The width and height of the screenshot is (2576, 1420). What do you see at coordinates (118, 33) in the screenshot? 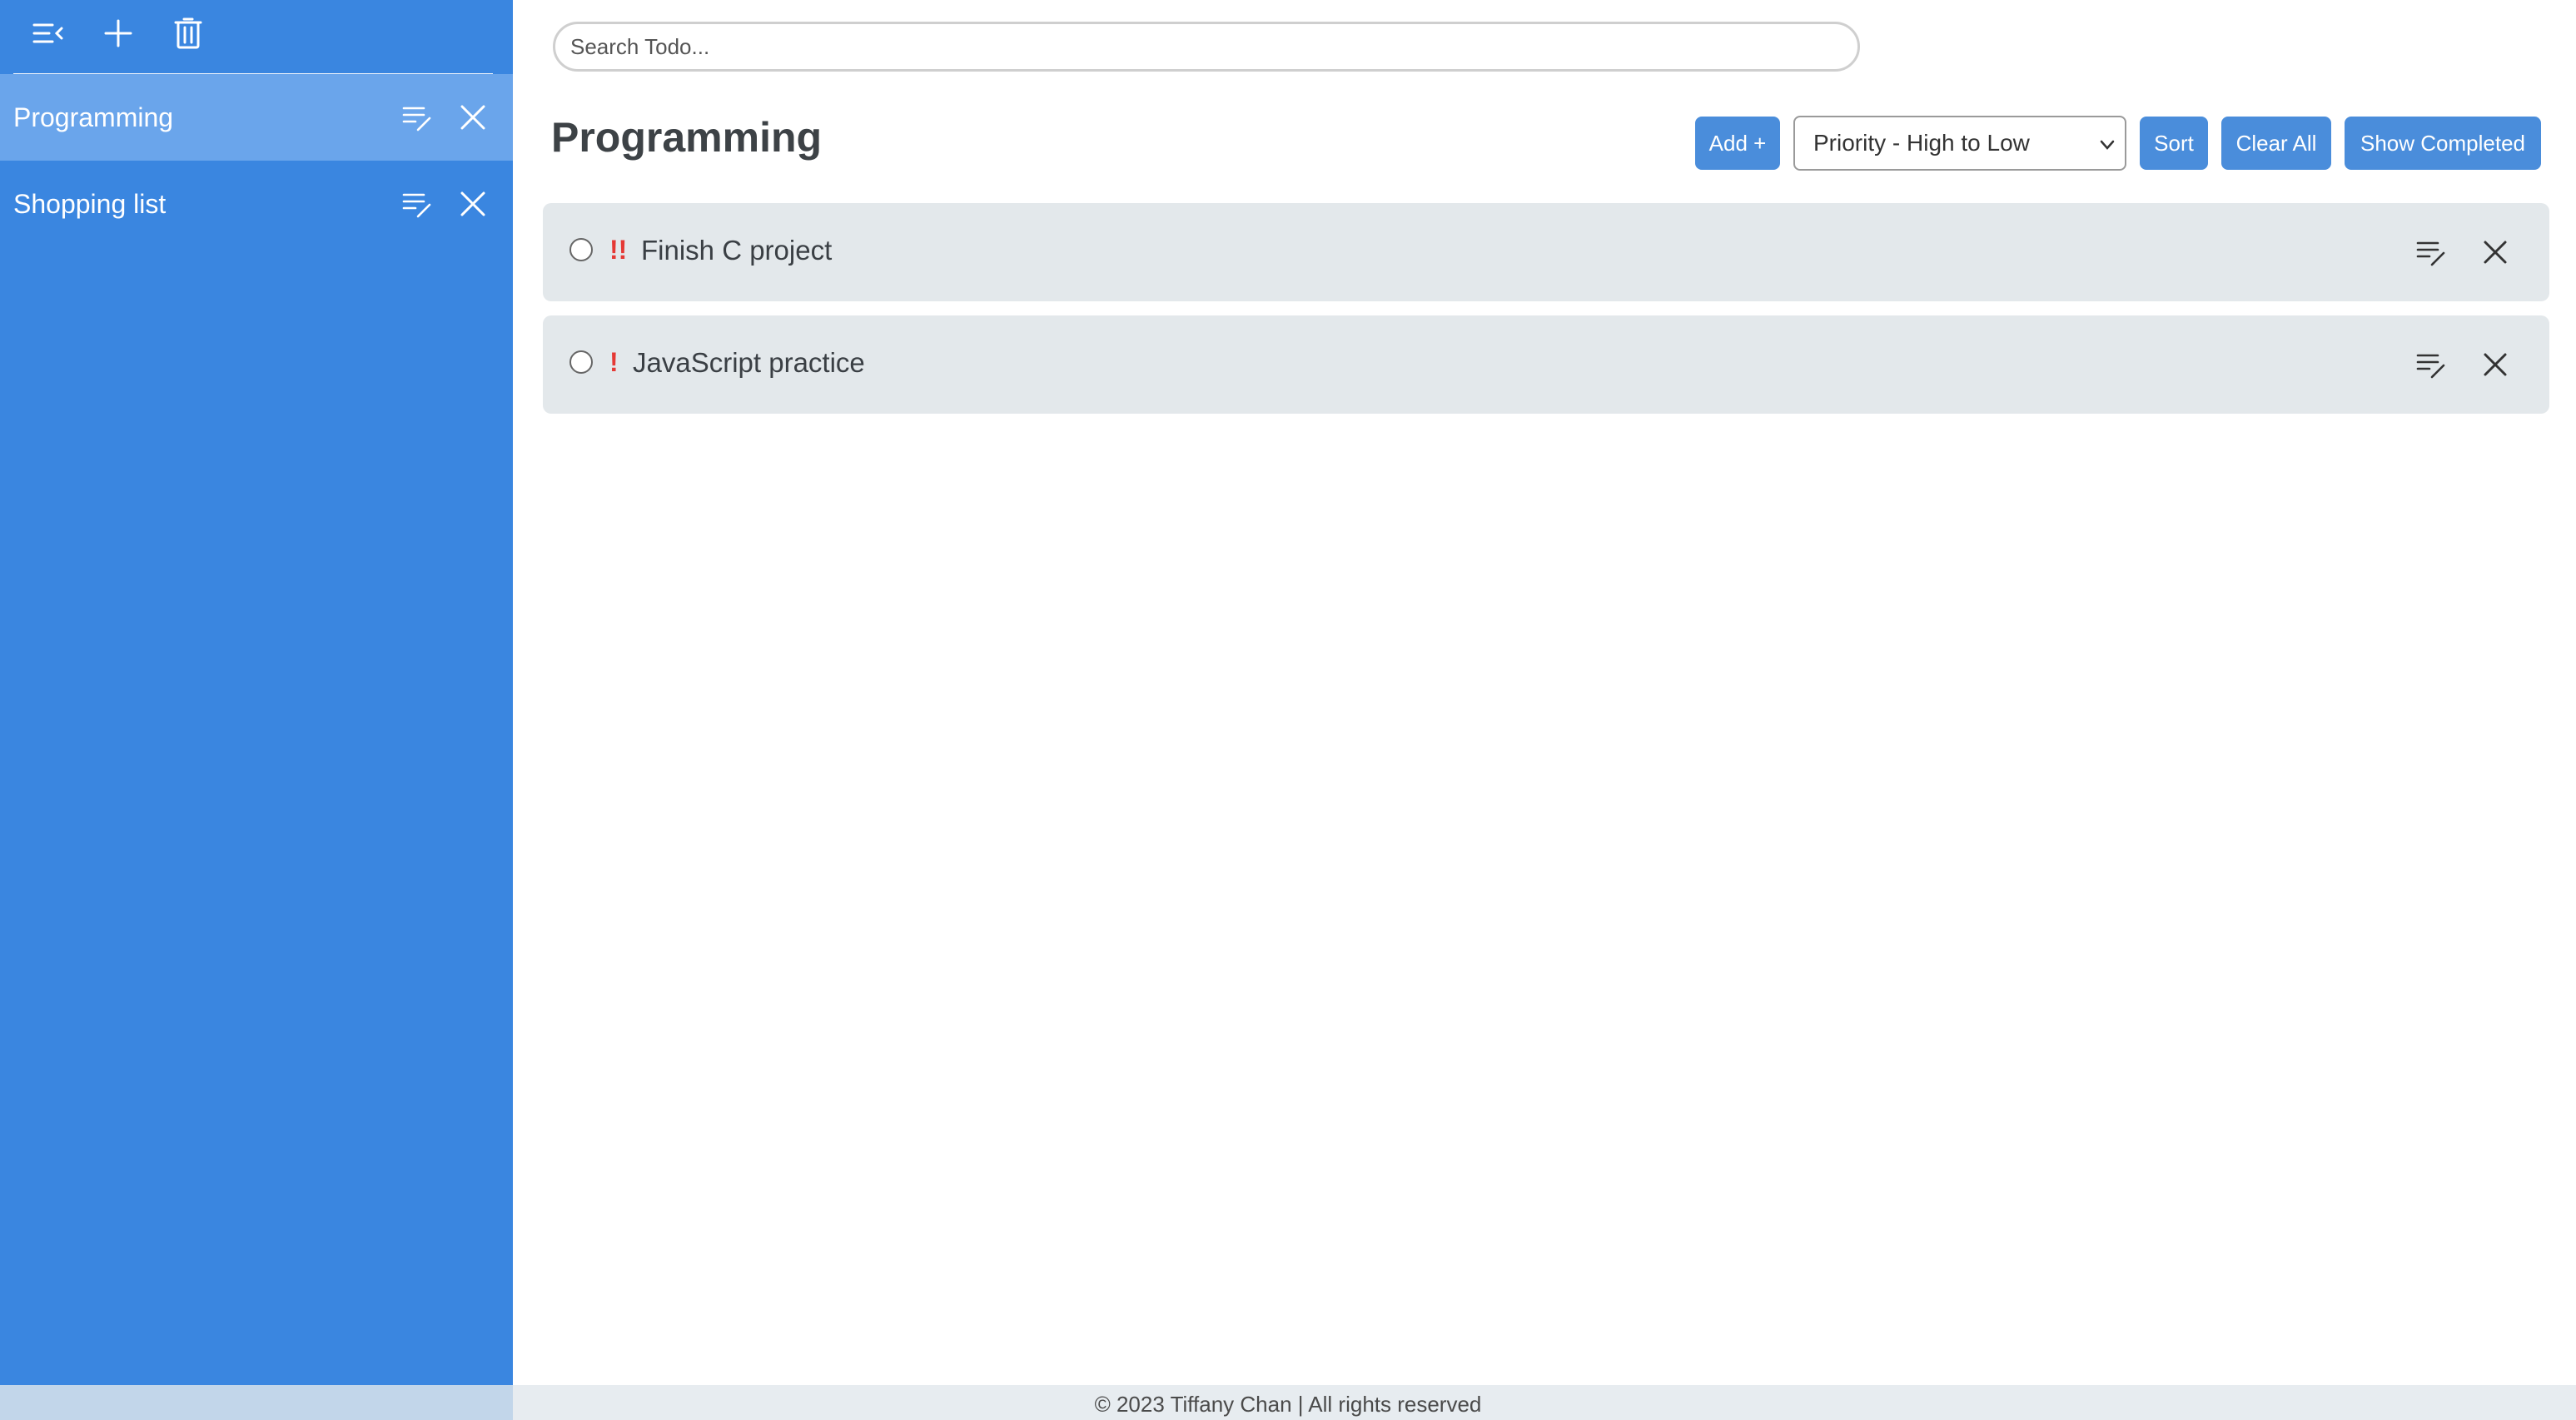
I see `plus-icon` at bounding box center [118, 33].